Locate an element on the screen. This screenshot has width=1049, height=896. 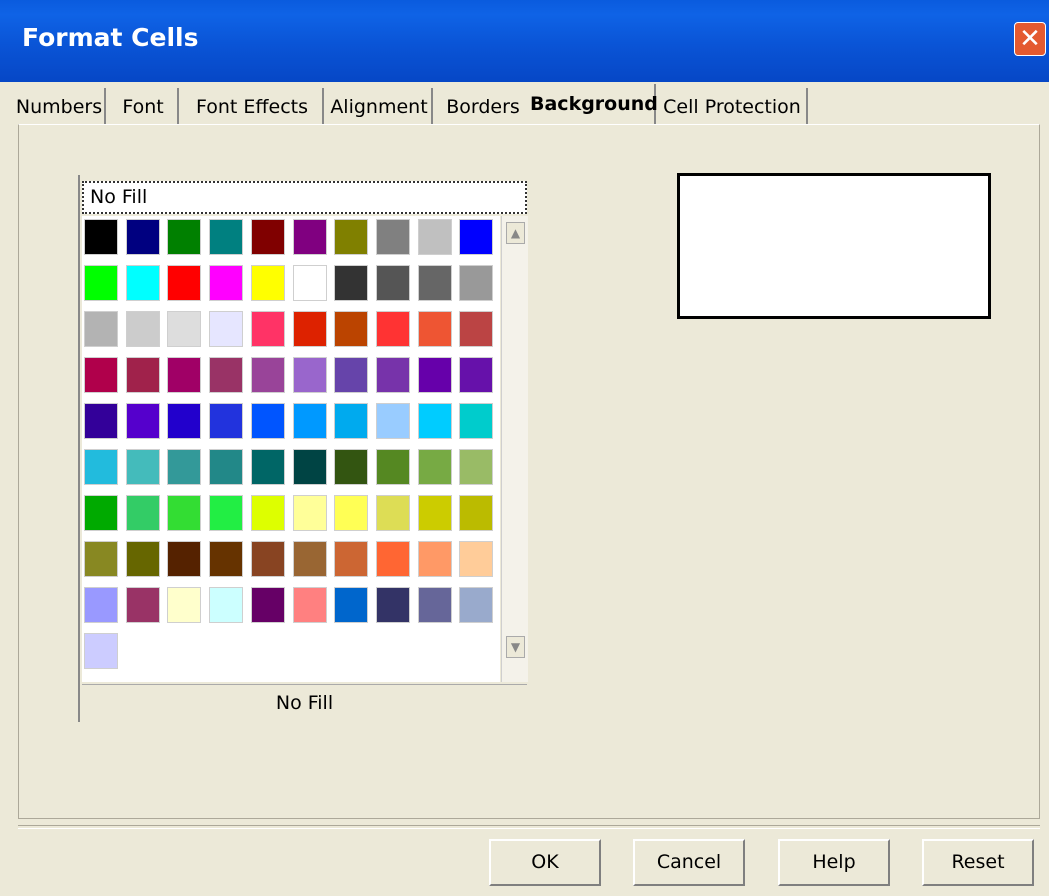
help-button: Help is located at coordinates (834, 862).